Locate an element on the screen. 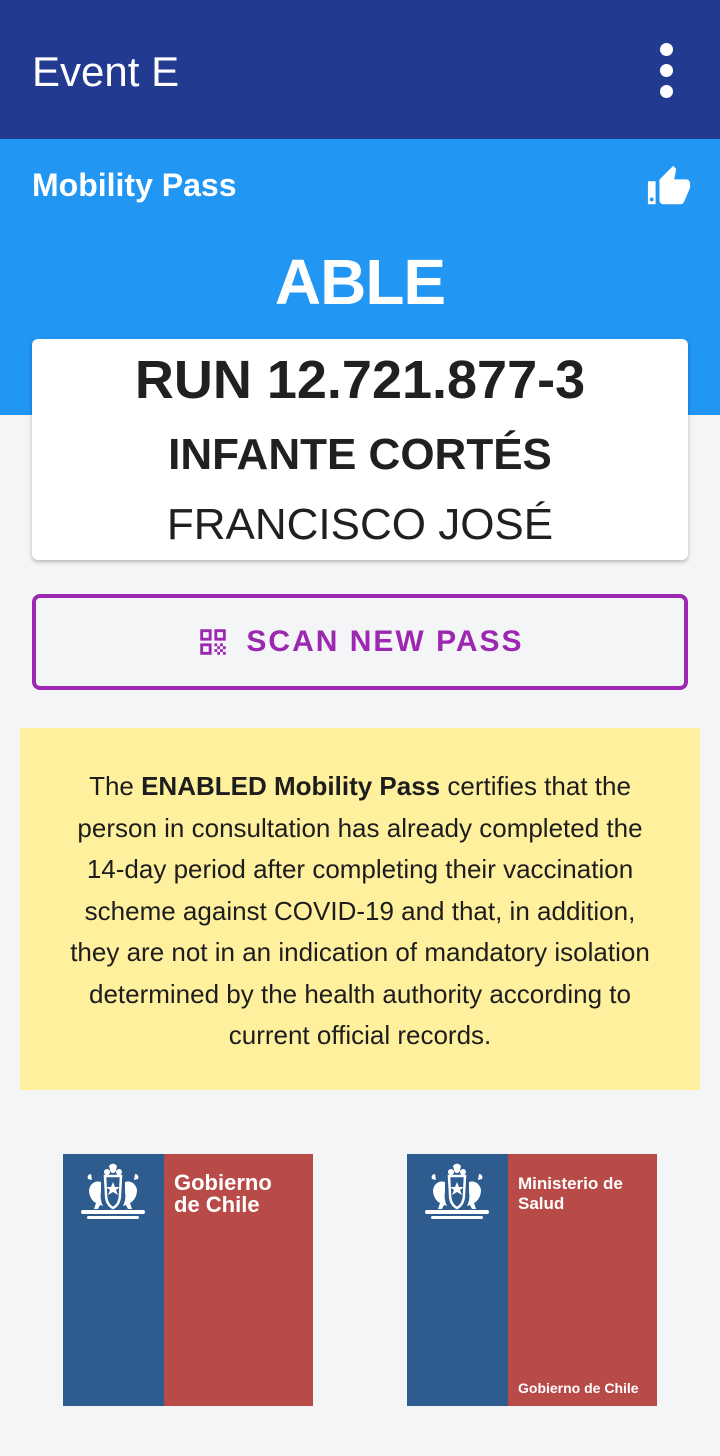 The image size is (720, 1456). app-bar: Event E is located at coordinates (360, 69).